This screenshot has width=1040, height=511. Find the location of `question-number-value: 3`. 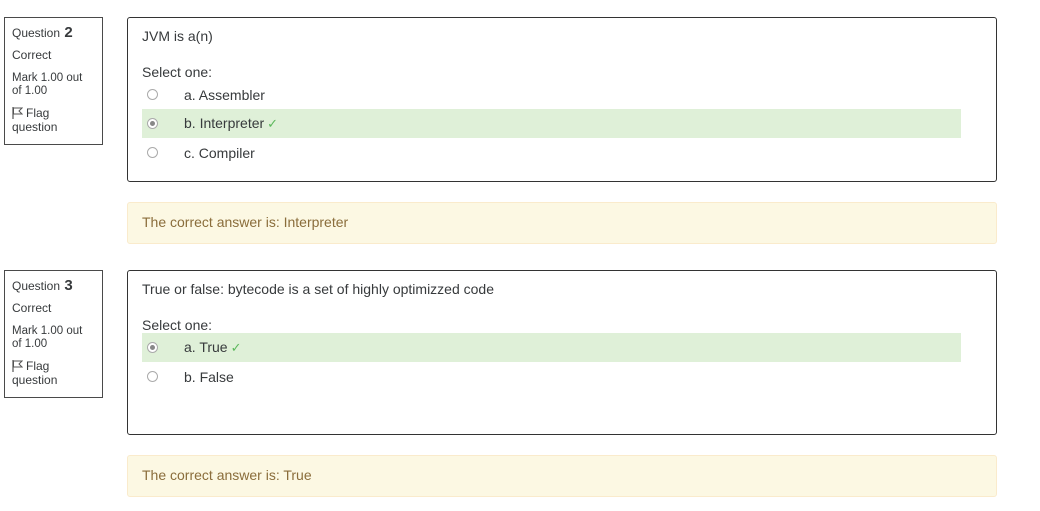

question-number-value: 3 is located at coordinates (68, 285).